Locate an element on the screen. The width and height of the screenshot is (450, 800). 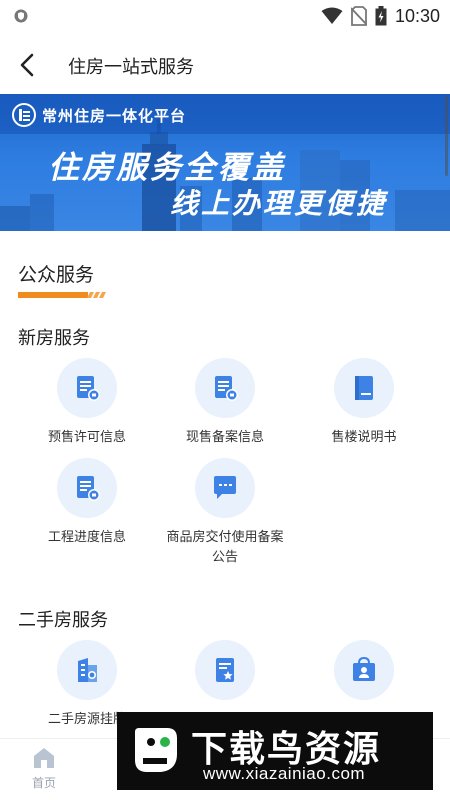
building-icon is located at coordinates (87, 670).